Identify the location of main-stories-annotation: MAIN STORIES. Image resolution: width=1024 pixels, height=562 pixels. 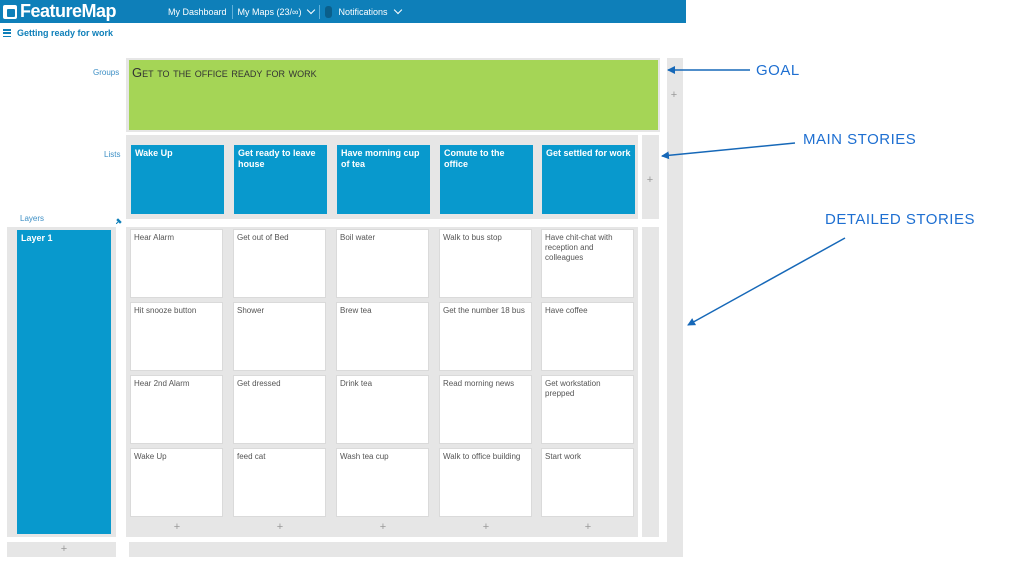
(860, 139).